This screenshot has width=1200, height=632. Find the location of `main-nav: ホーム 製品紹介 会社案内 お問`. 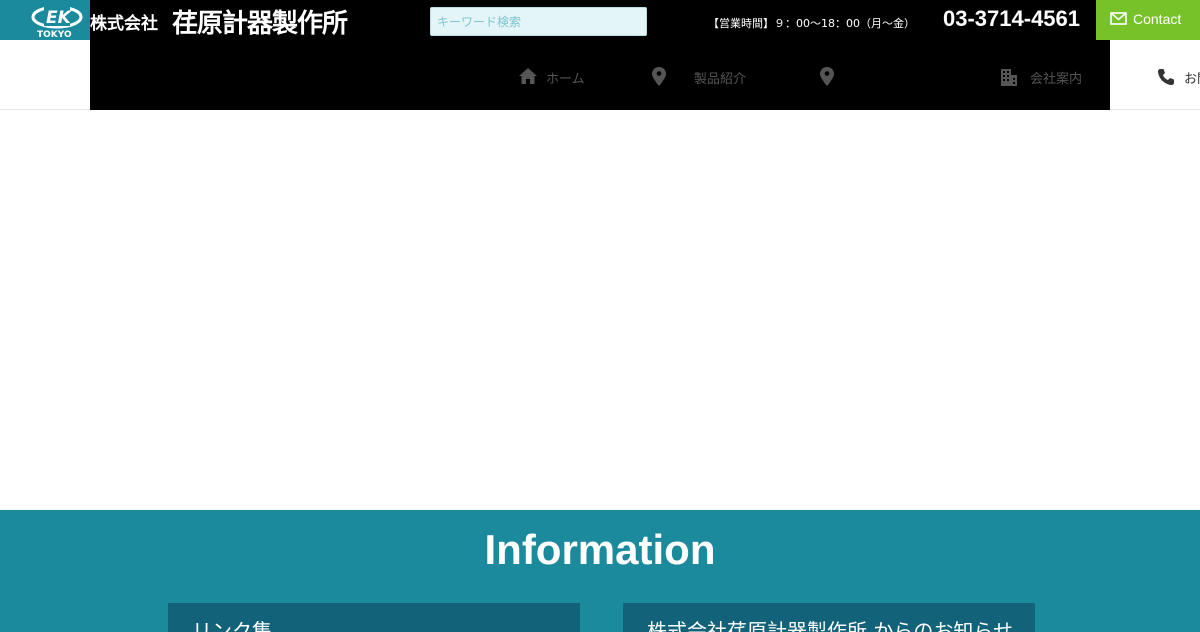

main-nav: ホーム 製品紹介 会社案内 お問 is located at coordinates (600, 75).